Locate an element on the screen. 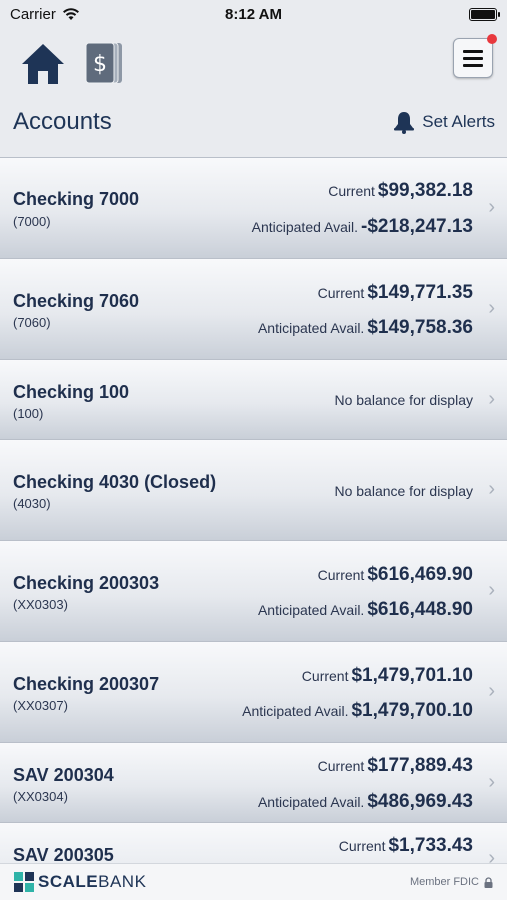  account-name: Checking 200303 is located at coordinates (86, 583).